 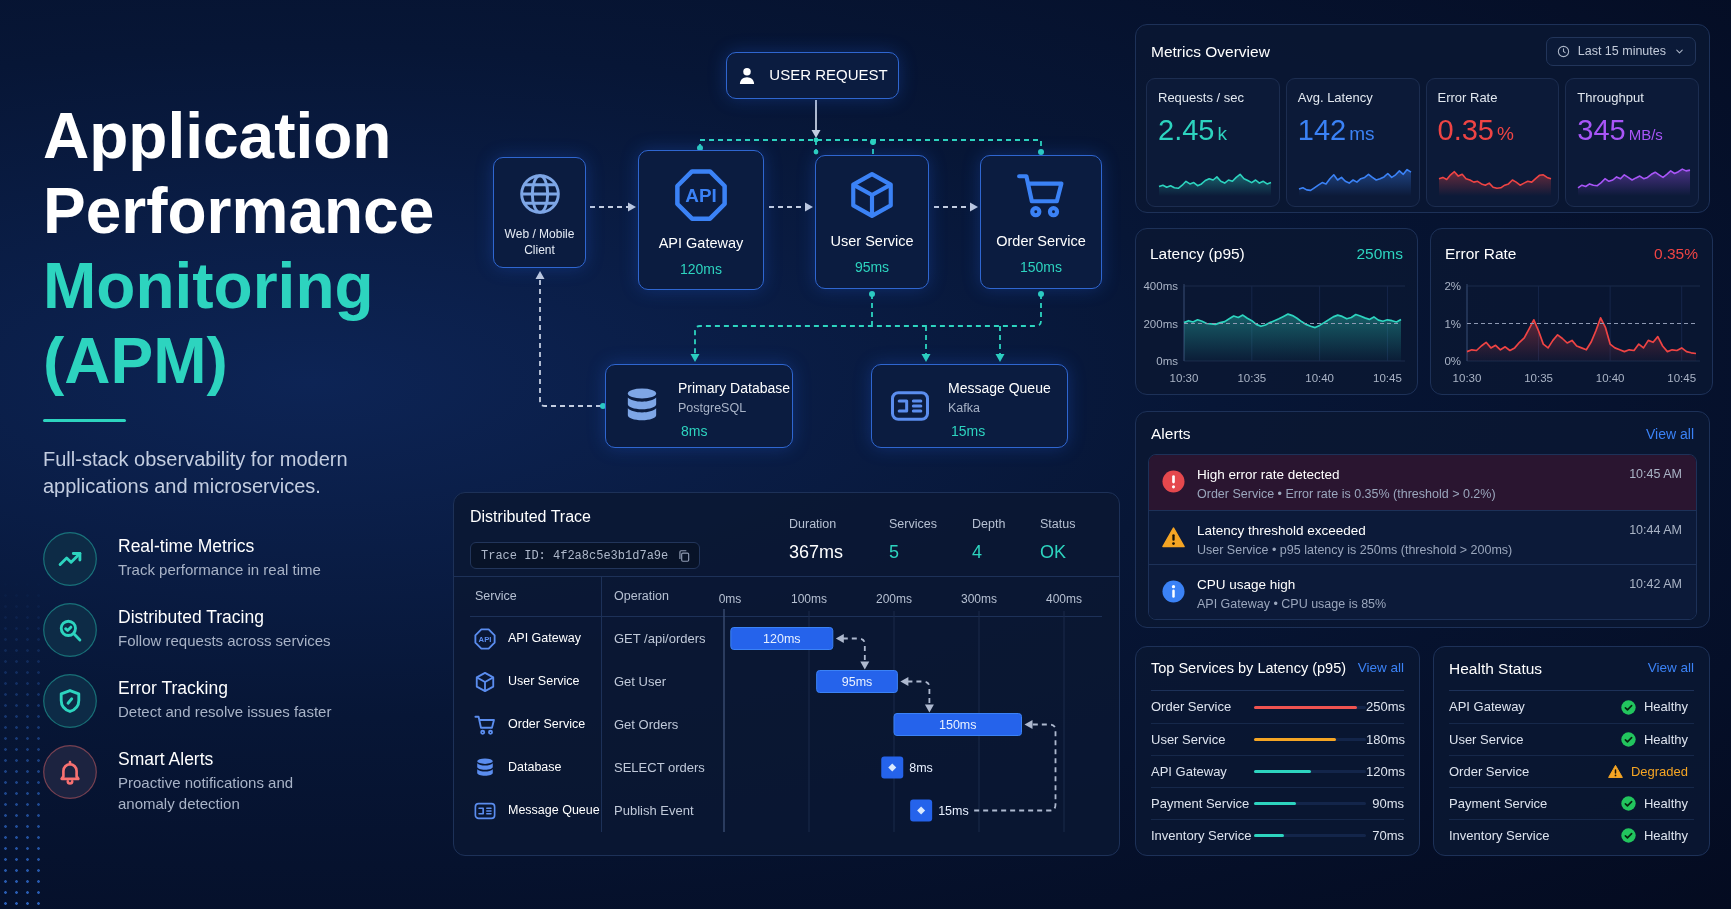 I want to click on chart-title: Latency (p95), so click(x=1197, y=254).